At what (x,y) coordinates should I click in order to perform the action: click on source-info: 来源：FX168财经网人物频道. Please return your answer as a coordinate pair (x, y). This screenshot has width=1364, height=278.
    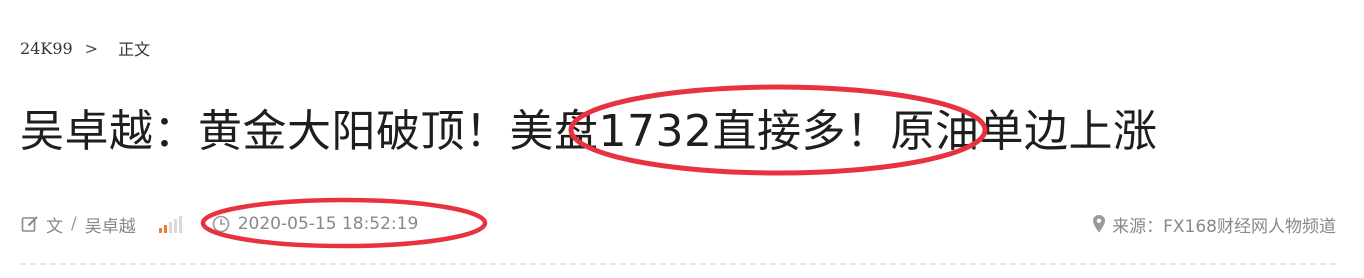
    Looking at the image, I should click on (1214, 224).